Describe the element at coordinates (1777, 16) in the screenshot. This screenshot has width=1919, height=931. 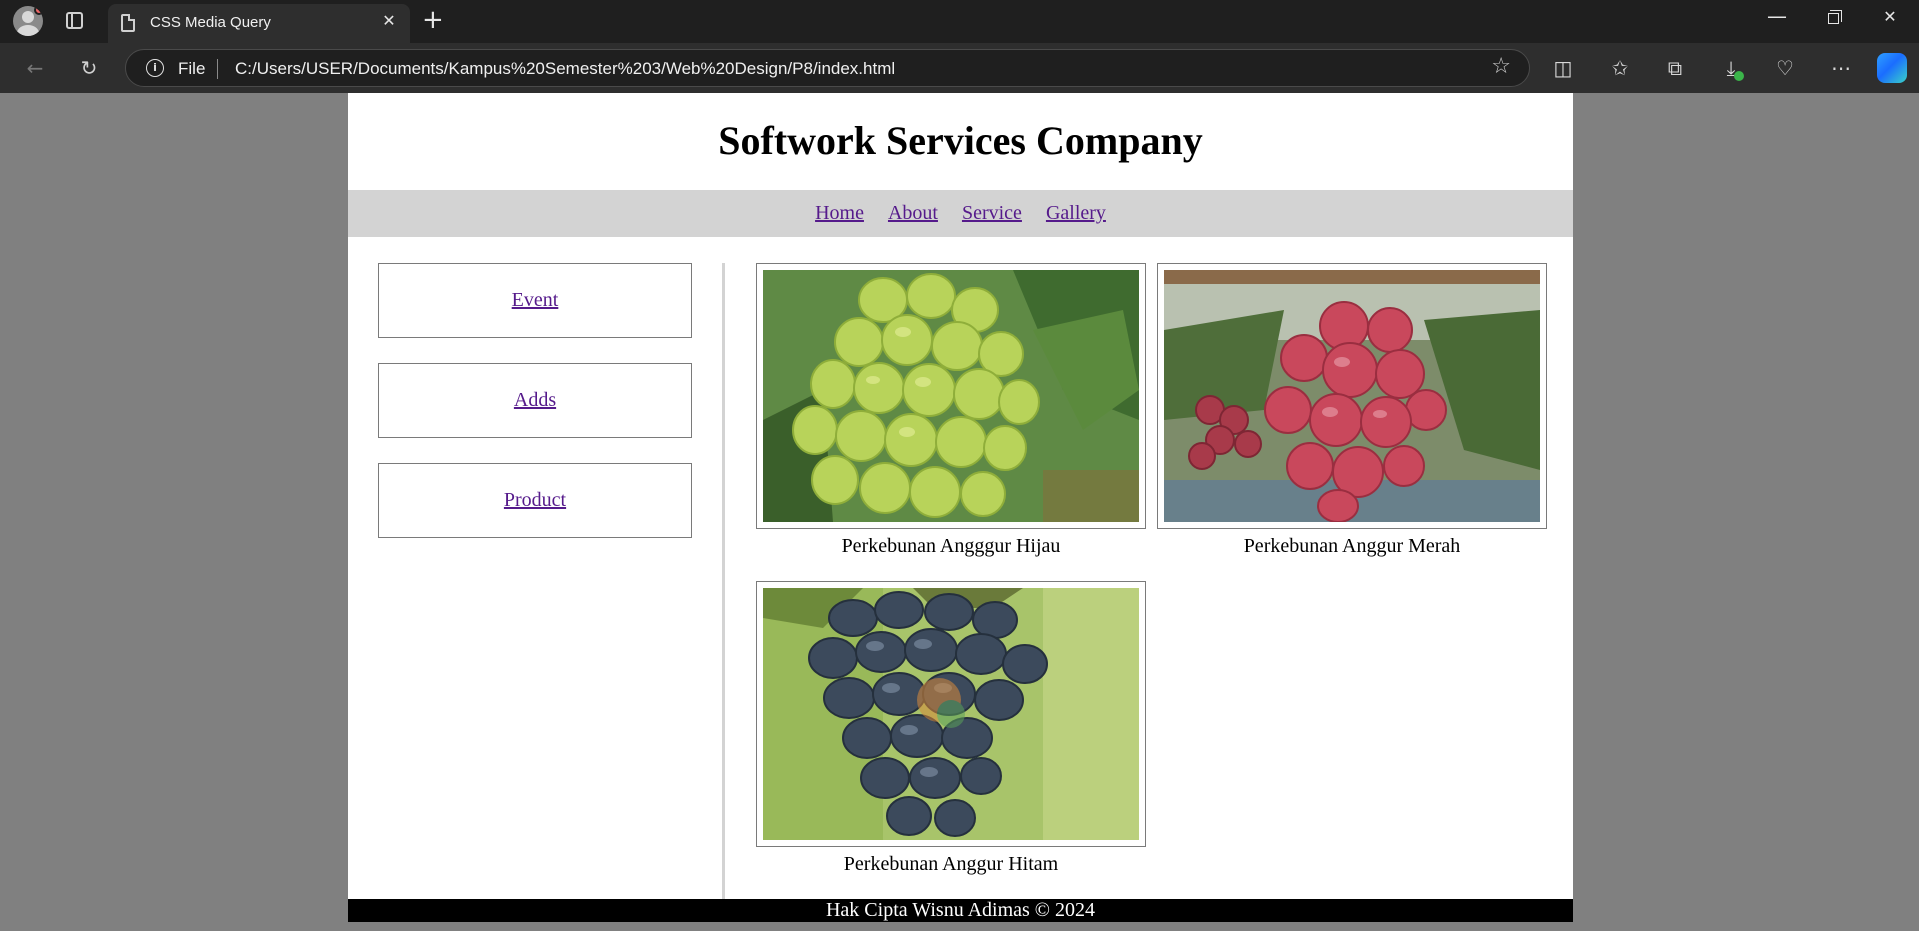
I see `minimize-icon: —` at that location.